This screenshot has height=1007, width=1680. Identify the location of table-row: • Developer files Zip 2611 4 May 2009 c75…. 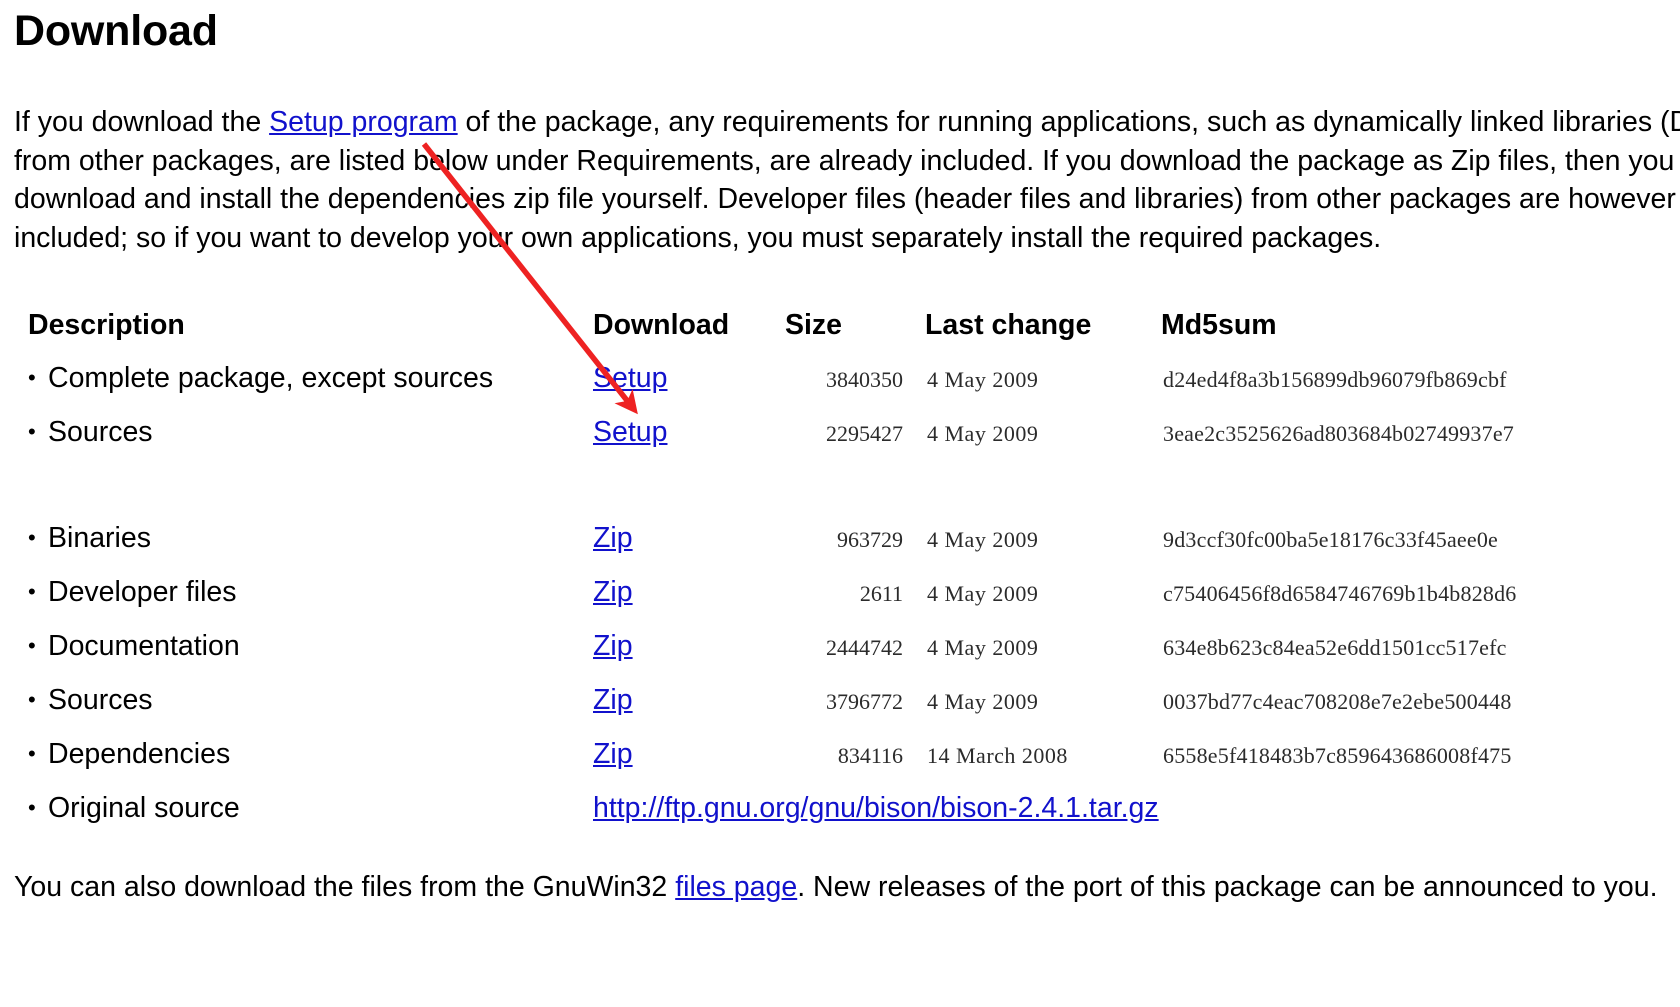
(834, 593).